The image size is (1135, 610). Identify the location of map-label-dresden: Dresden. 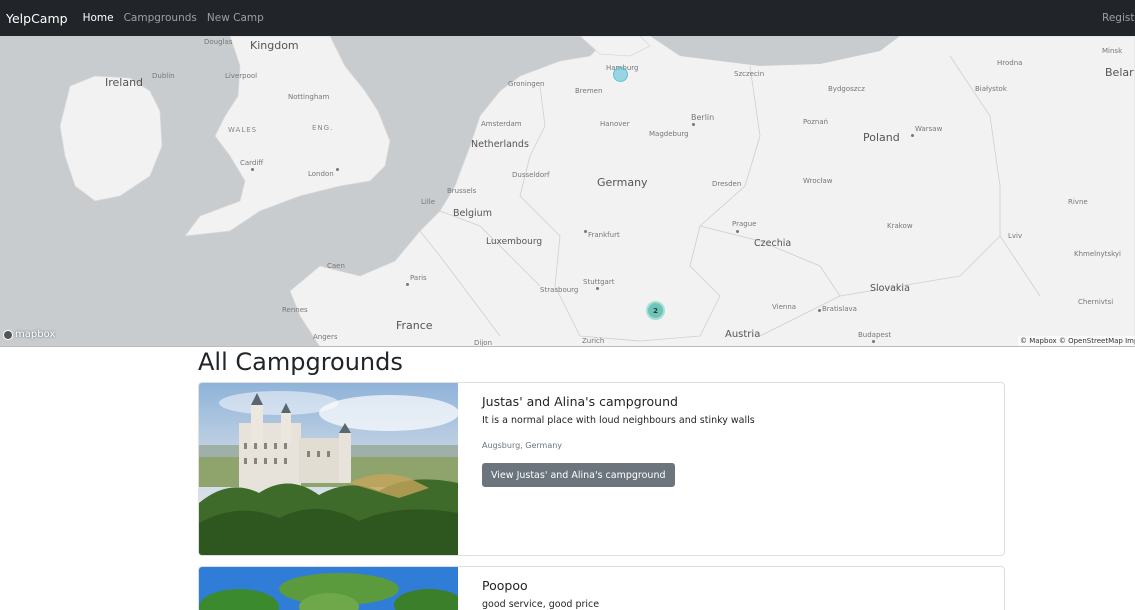
(727, 184).